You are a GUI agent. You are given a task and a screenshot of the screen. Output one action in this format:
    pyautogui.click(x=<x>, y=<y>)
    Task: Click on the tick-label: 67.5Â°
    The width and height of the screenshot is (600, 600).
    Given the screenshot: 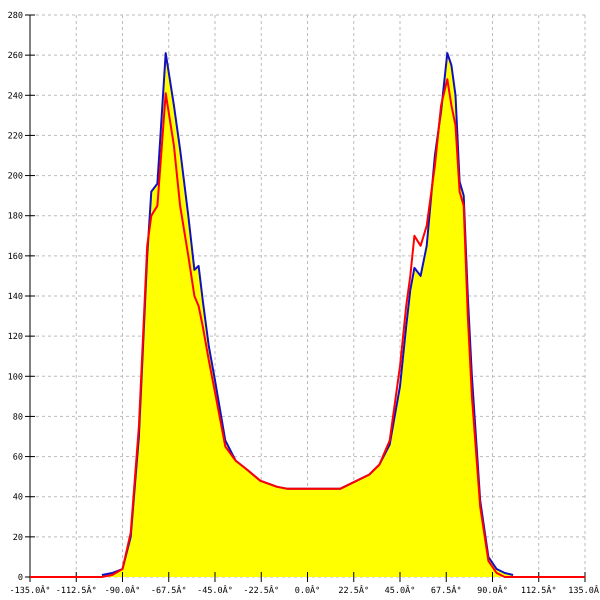 What is the action you would take?
    pyautogui.click(x=446, y=591)
    